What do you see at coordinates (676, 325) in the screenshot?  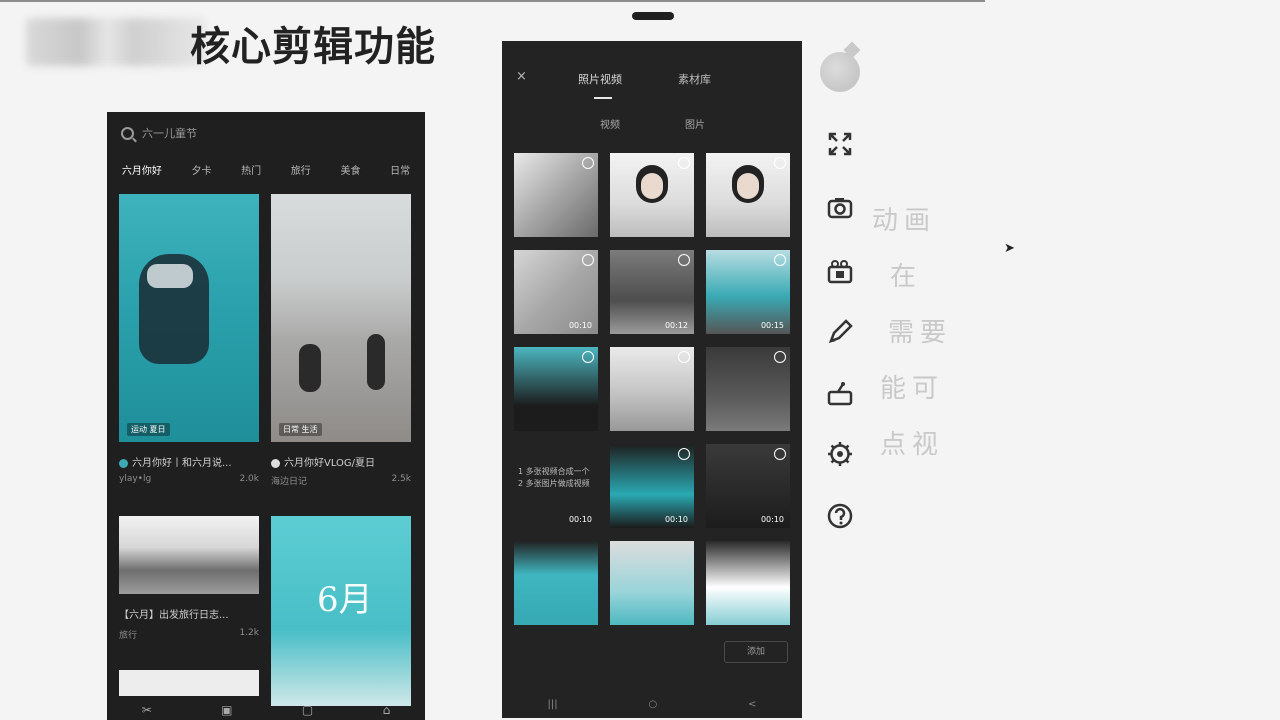 I see `video-duration: 00:12` at bounding box center [676, 325].